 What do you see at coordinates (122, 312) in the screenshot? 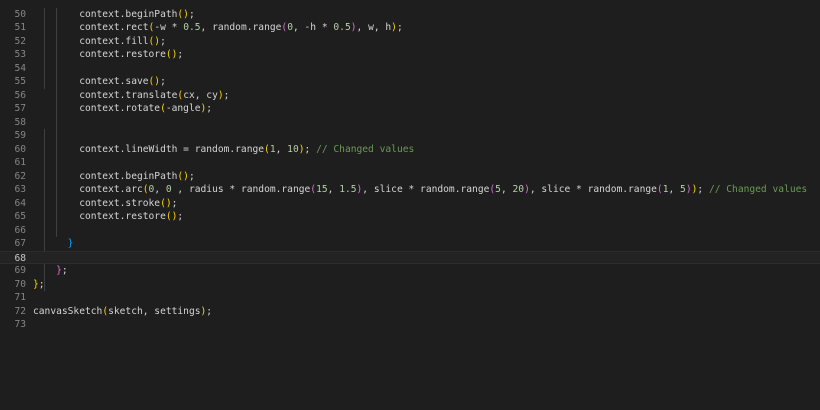
I see `code-text: canvasSketch(sketch, settings);` at bounding box center [122, 312].